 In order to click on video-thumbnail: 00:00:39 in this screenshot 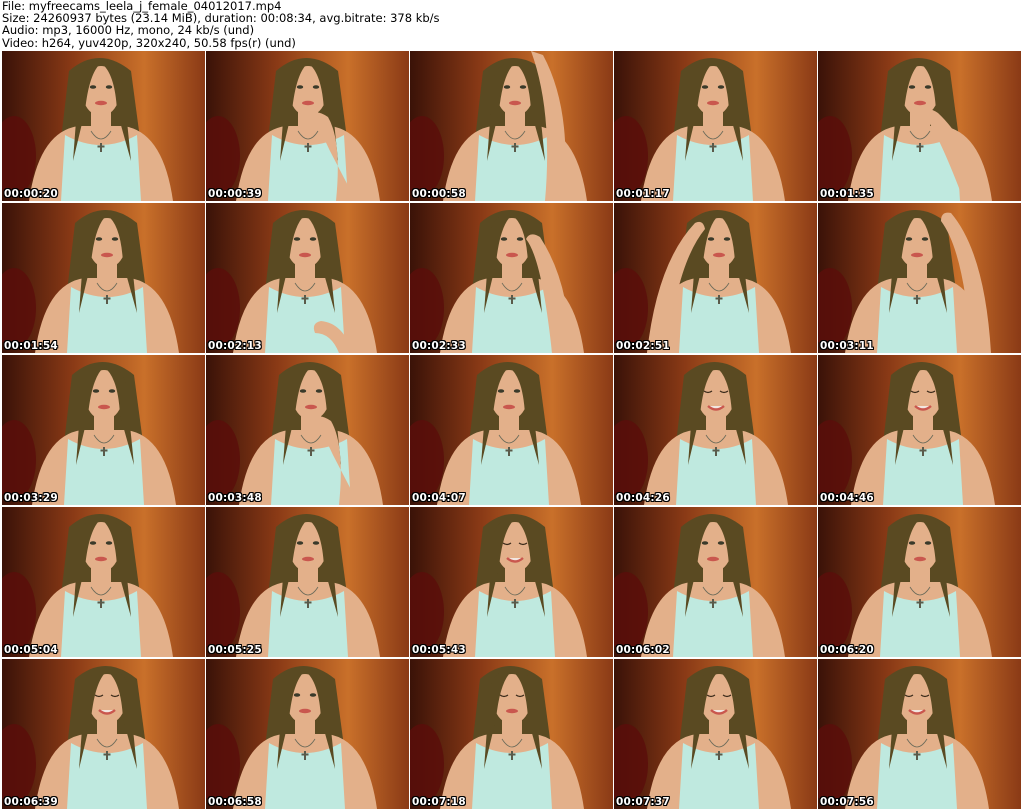, I will do `click(307, 126)`.